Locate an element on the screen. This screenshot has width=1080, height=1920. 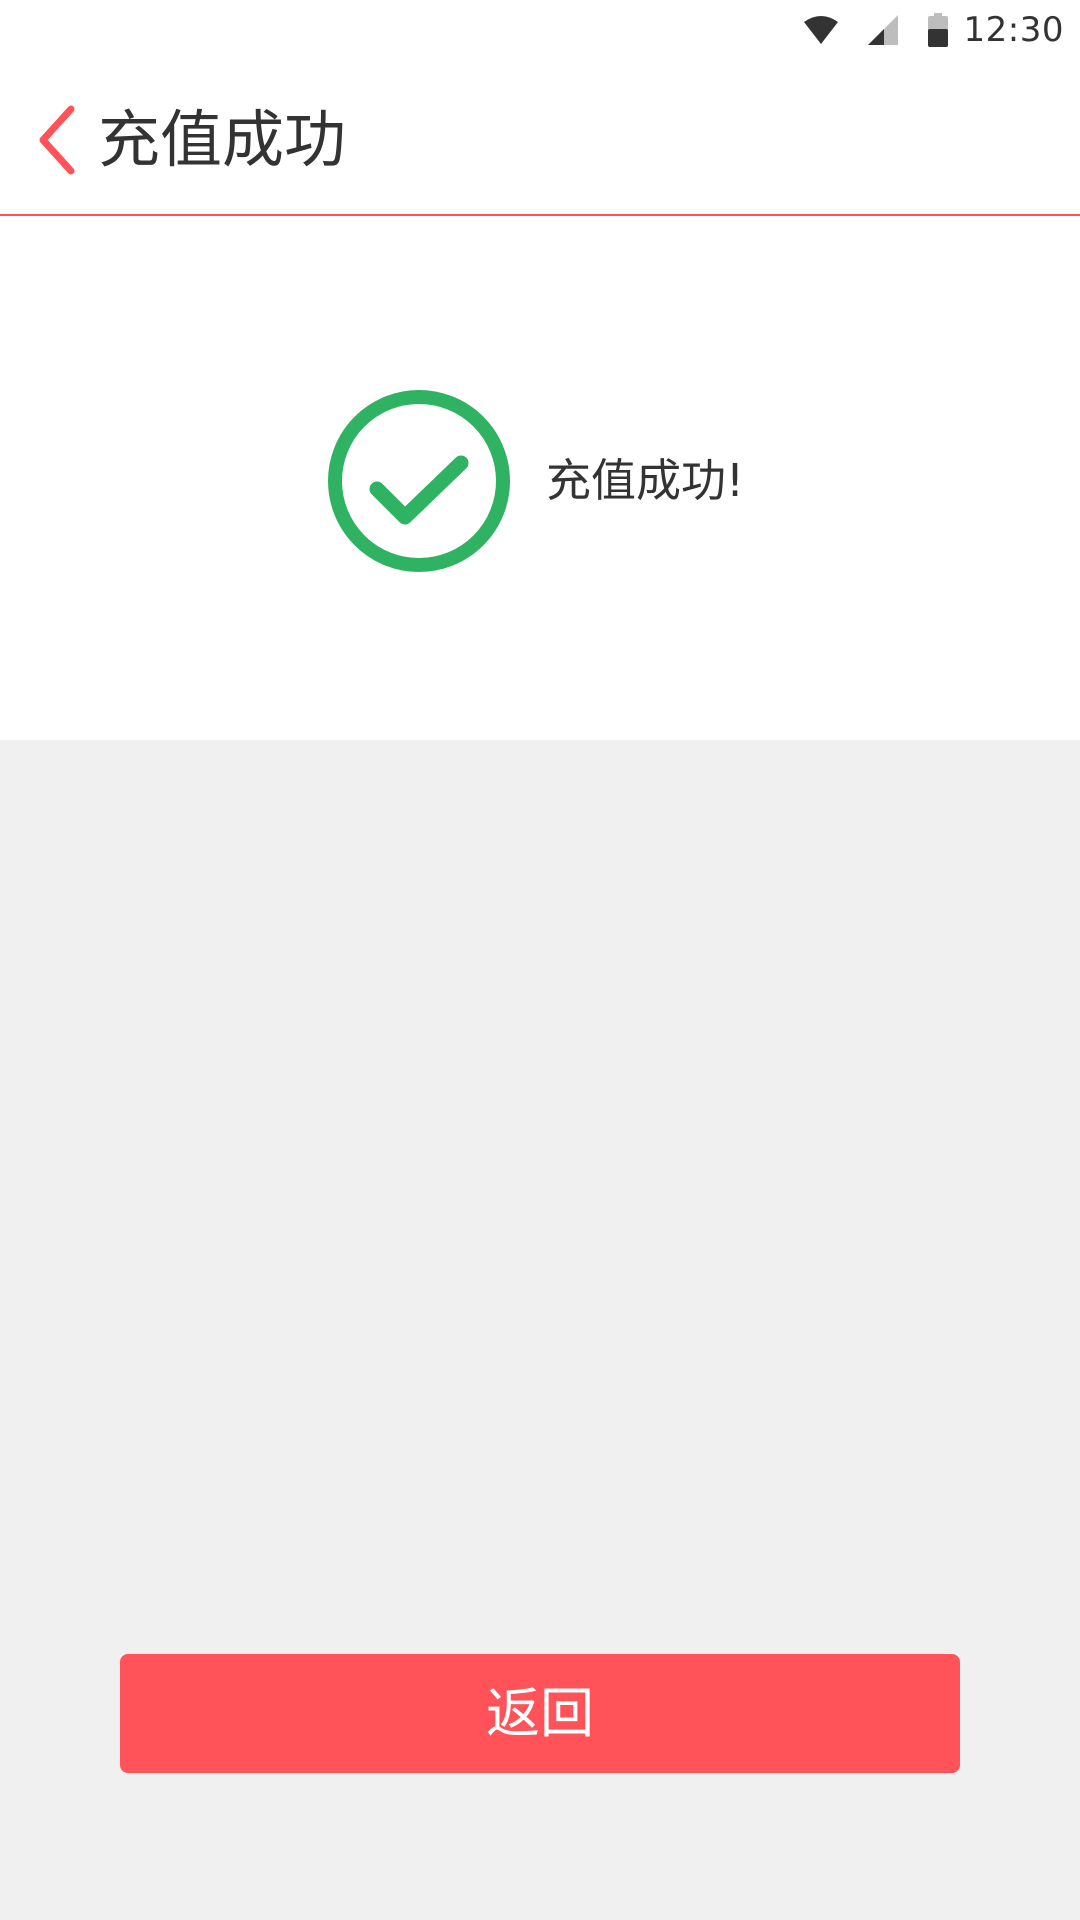
cell-signal-icon is located at coordinates (882, 30).